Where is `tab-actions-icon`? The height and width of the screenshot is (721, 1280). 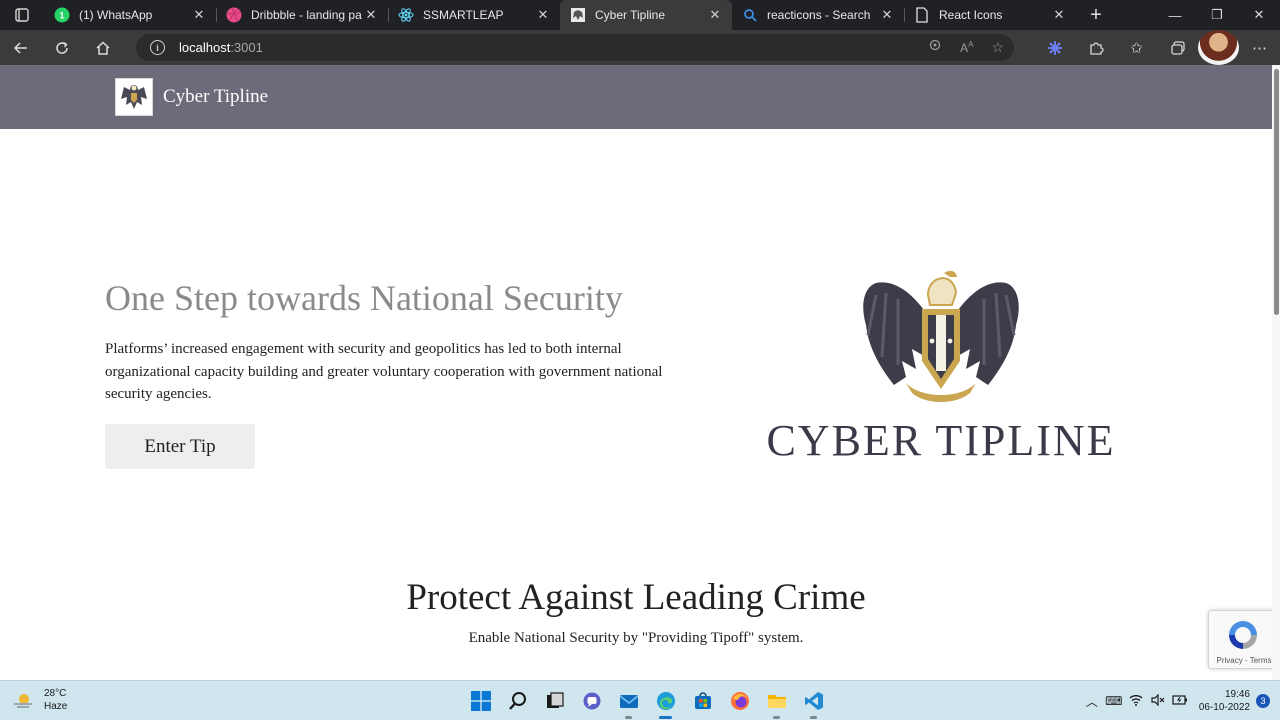 tab-actions-icon is located at coordinates (22, 15).